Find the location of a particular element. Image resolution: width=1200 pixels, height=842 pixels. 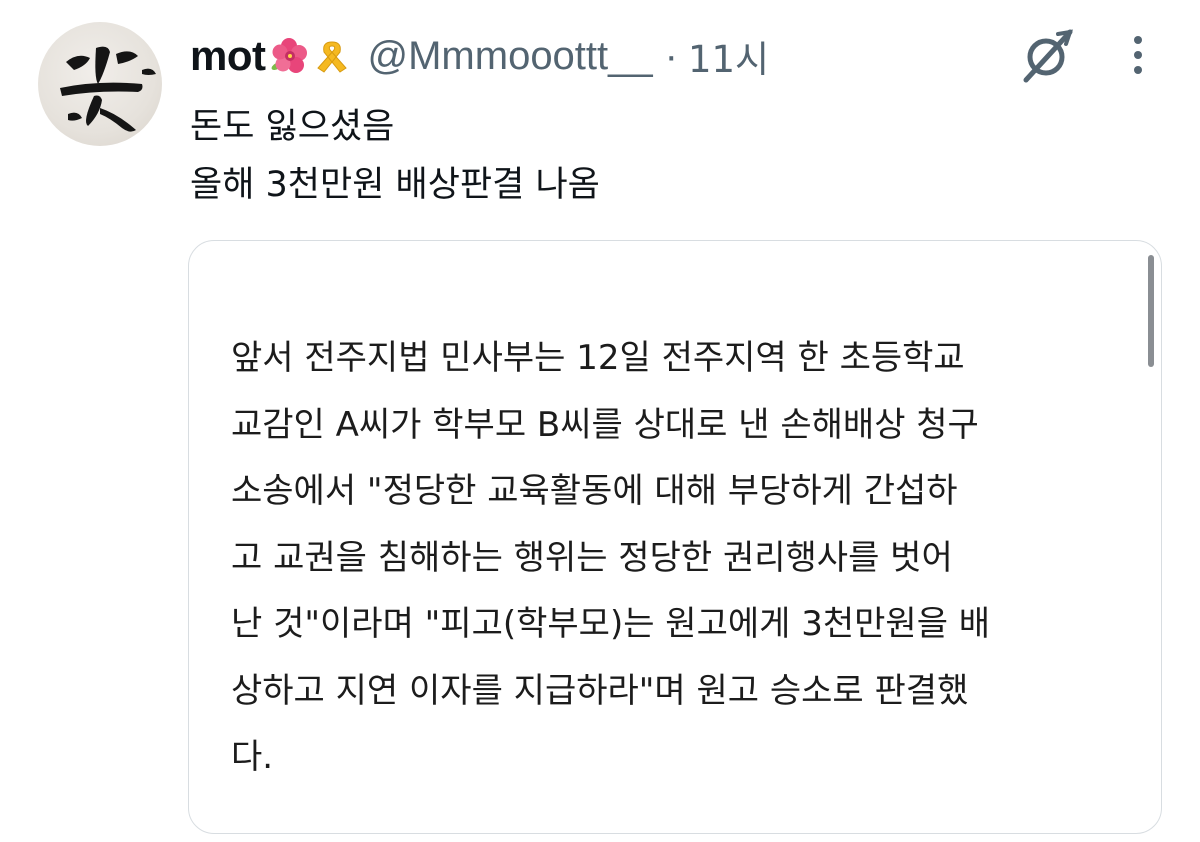

tweet-text-line: 돈도 잃으셨음 is located at coordinates (292, 127).